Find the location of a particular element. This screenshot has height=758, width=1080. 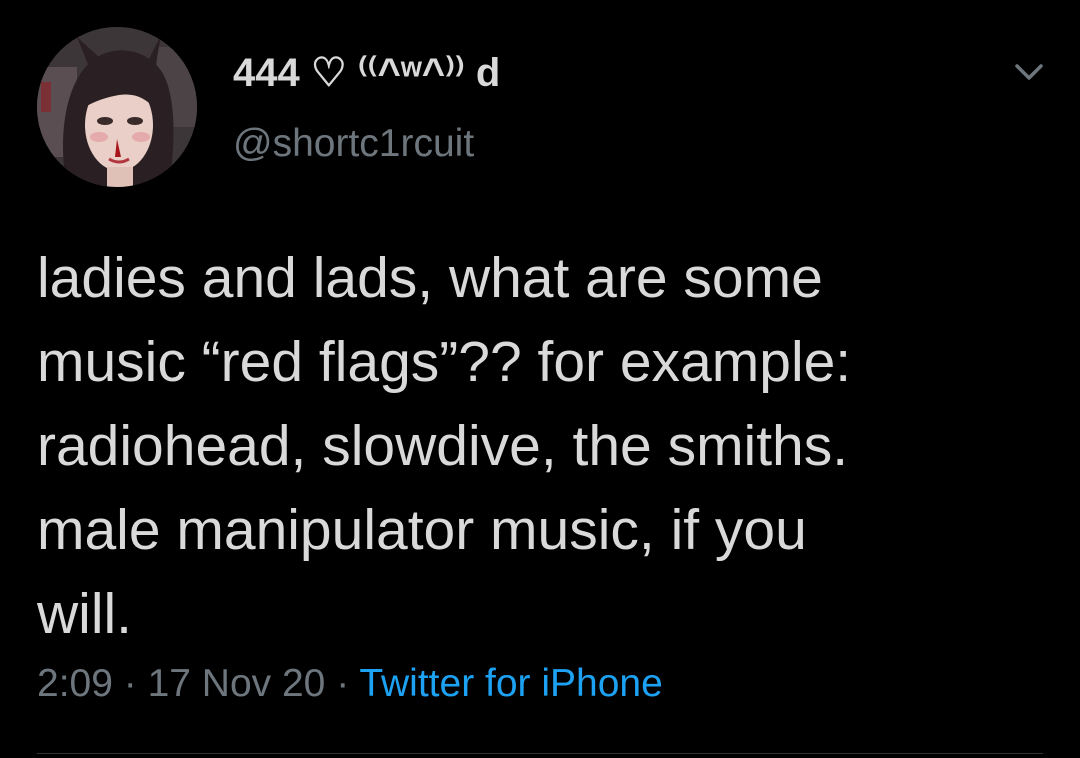

tweet-text-line: radiohead, slowdive, the smiths. is located at coordinates (443, 446).